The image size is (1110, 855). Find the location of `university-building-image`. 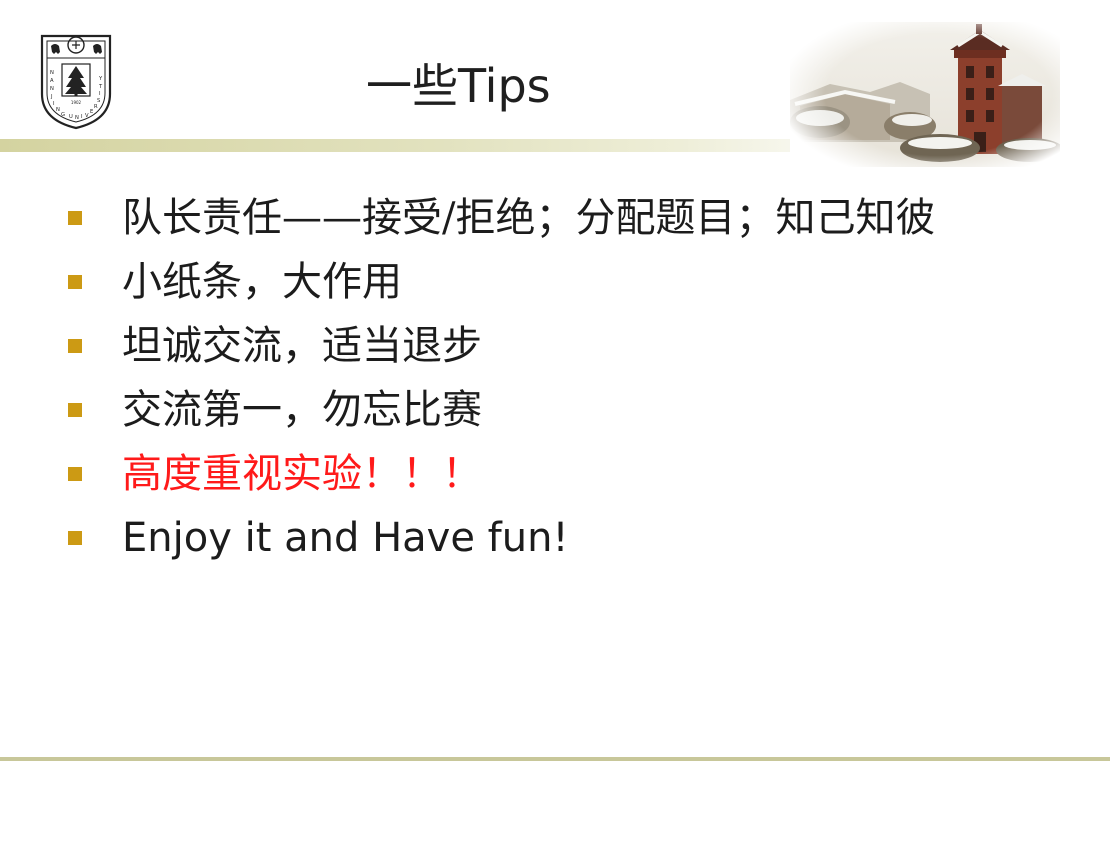

university-building-image is located at coordinates (925, 94).